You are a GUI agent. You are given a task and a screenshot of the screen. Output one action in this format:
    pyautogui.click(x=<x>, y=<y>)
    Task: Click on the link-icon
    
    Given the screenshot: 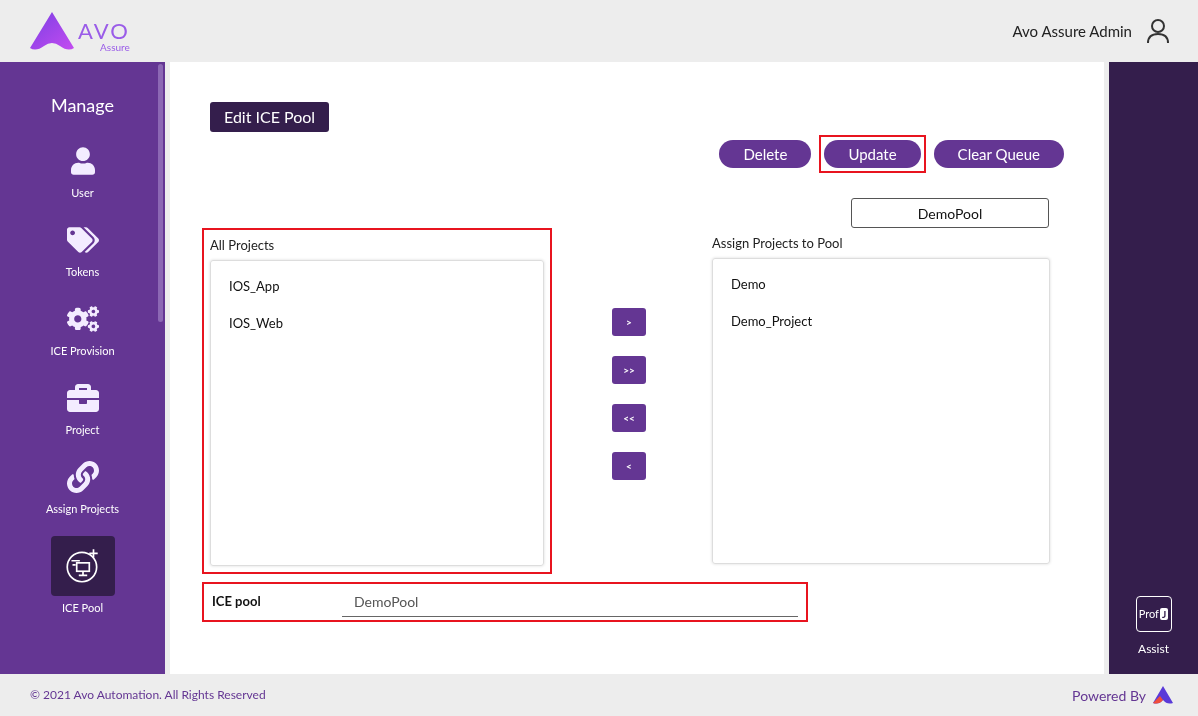 What is the action you would take?
    pyautogui.click(x=82, y=477)
    